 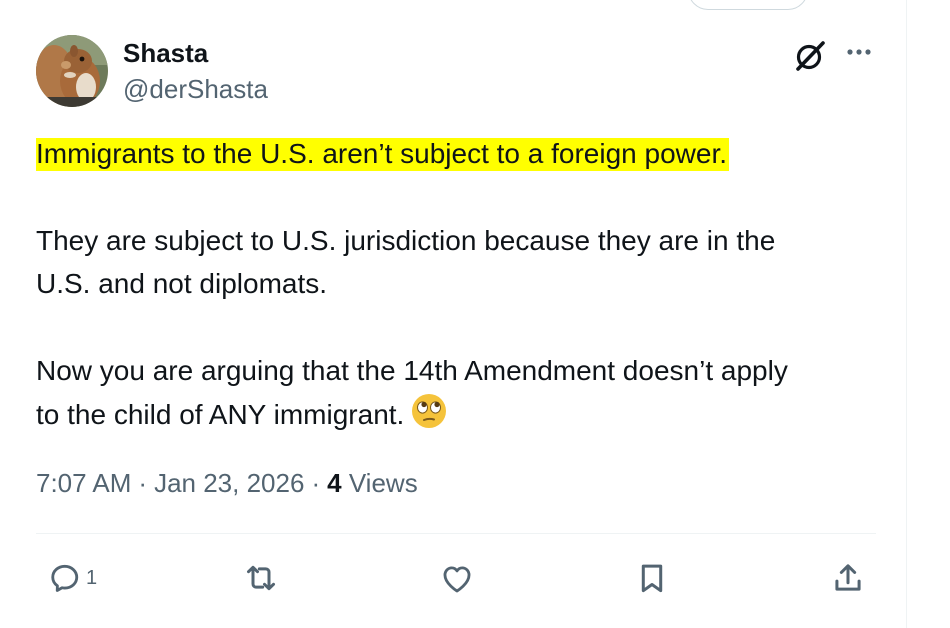 What do you see at coordinates (65, 578) in the screenshot?
I see `reply-icon` at bounding box center [65, 578].